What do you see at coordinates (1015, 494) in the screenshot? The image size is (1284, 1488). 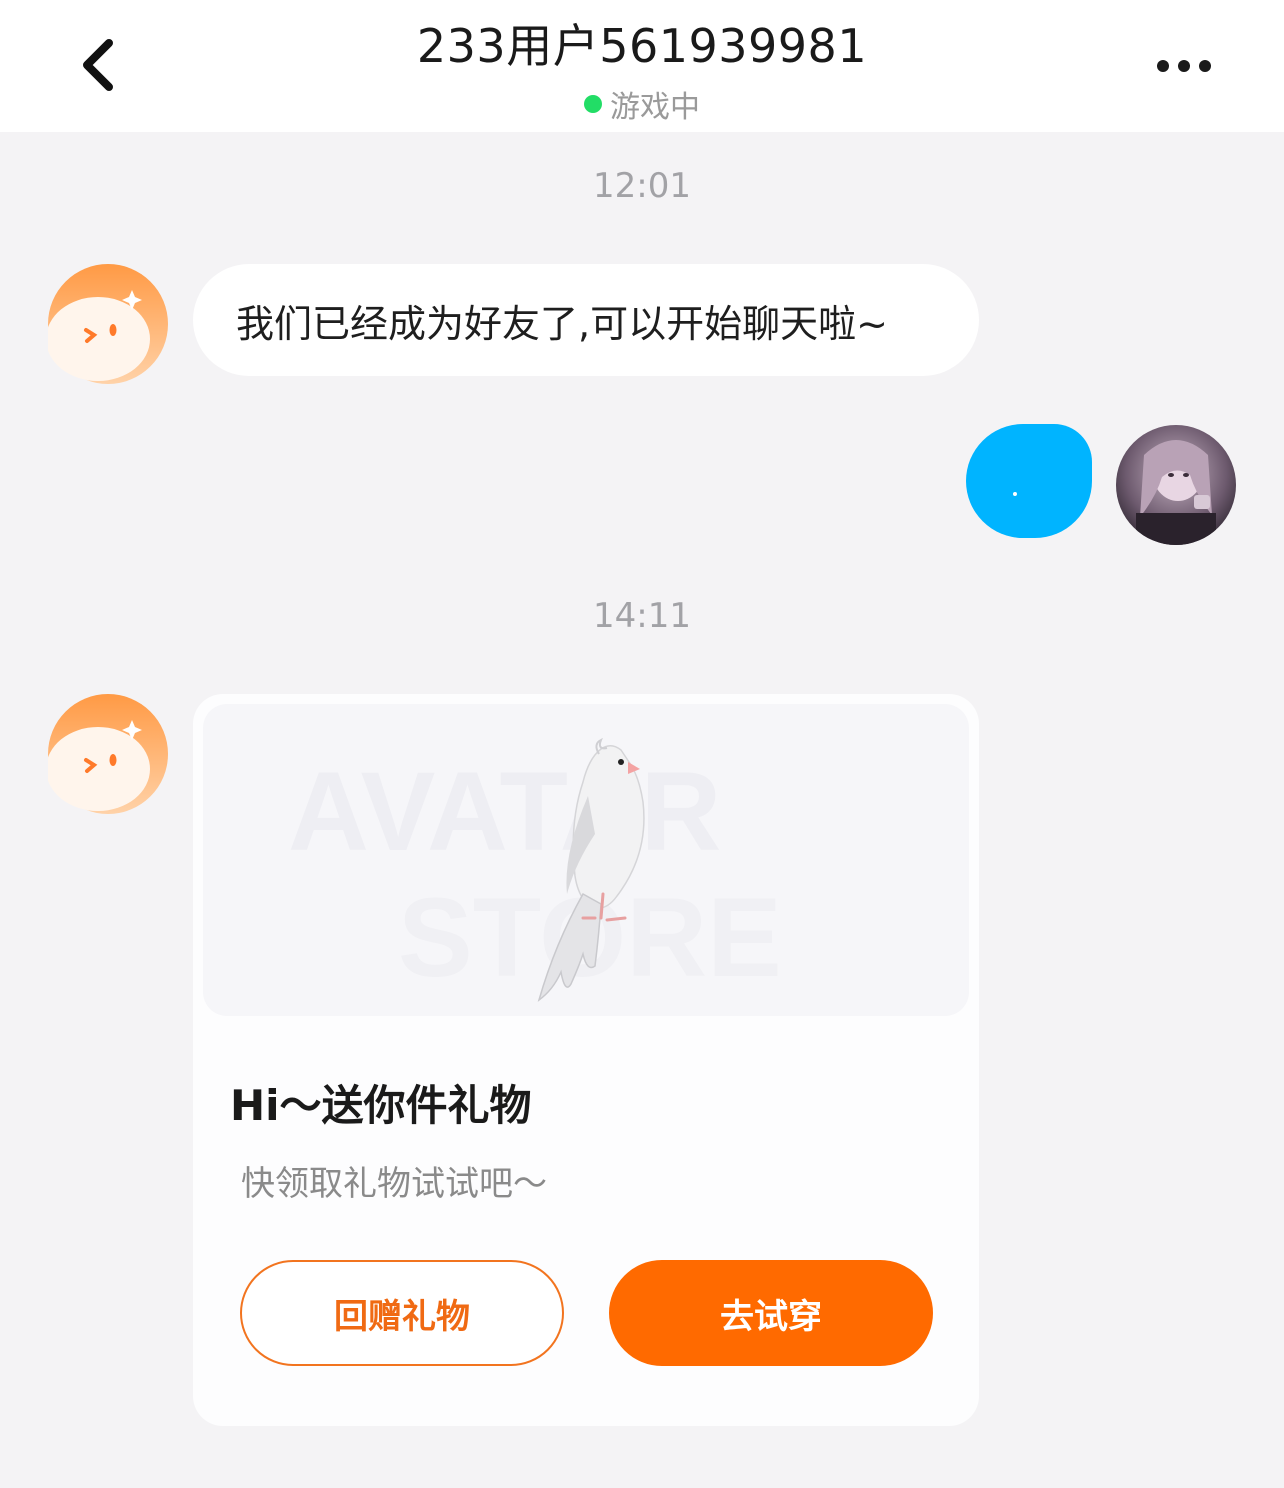 I see `message-text: .` at bounding box center [1015, 494].